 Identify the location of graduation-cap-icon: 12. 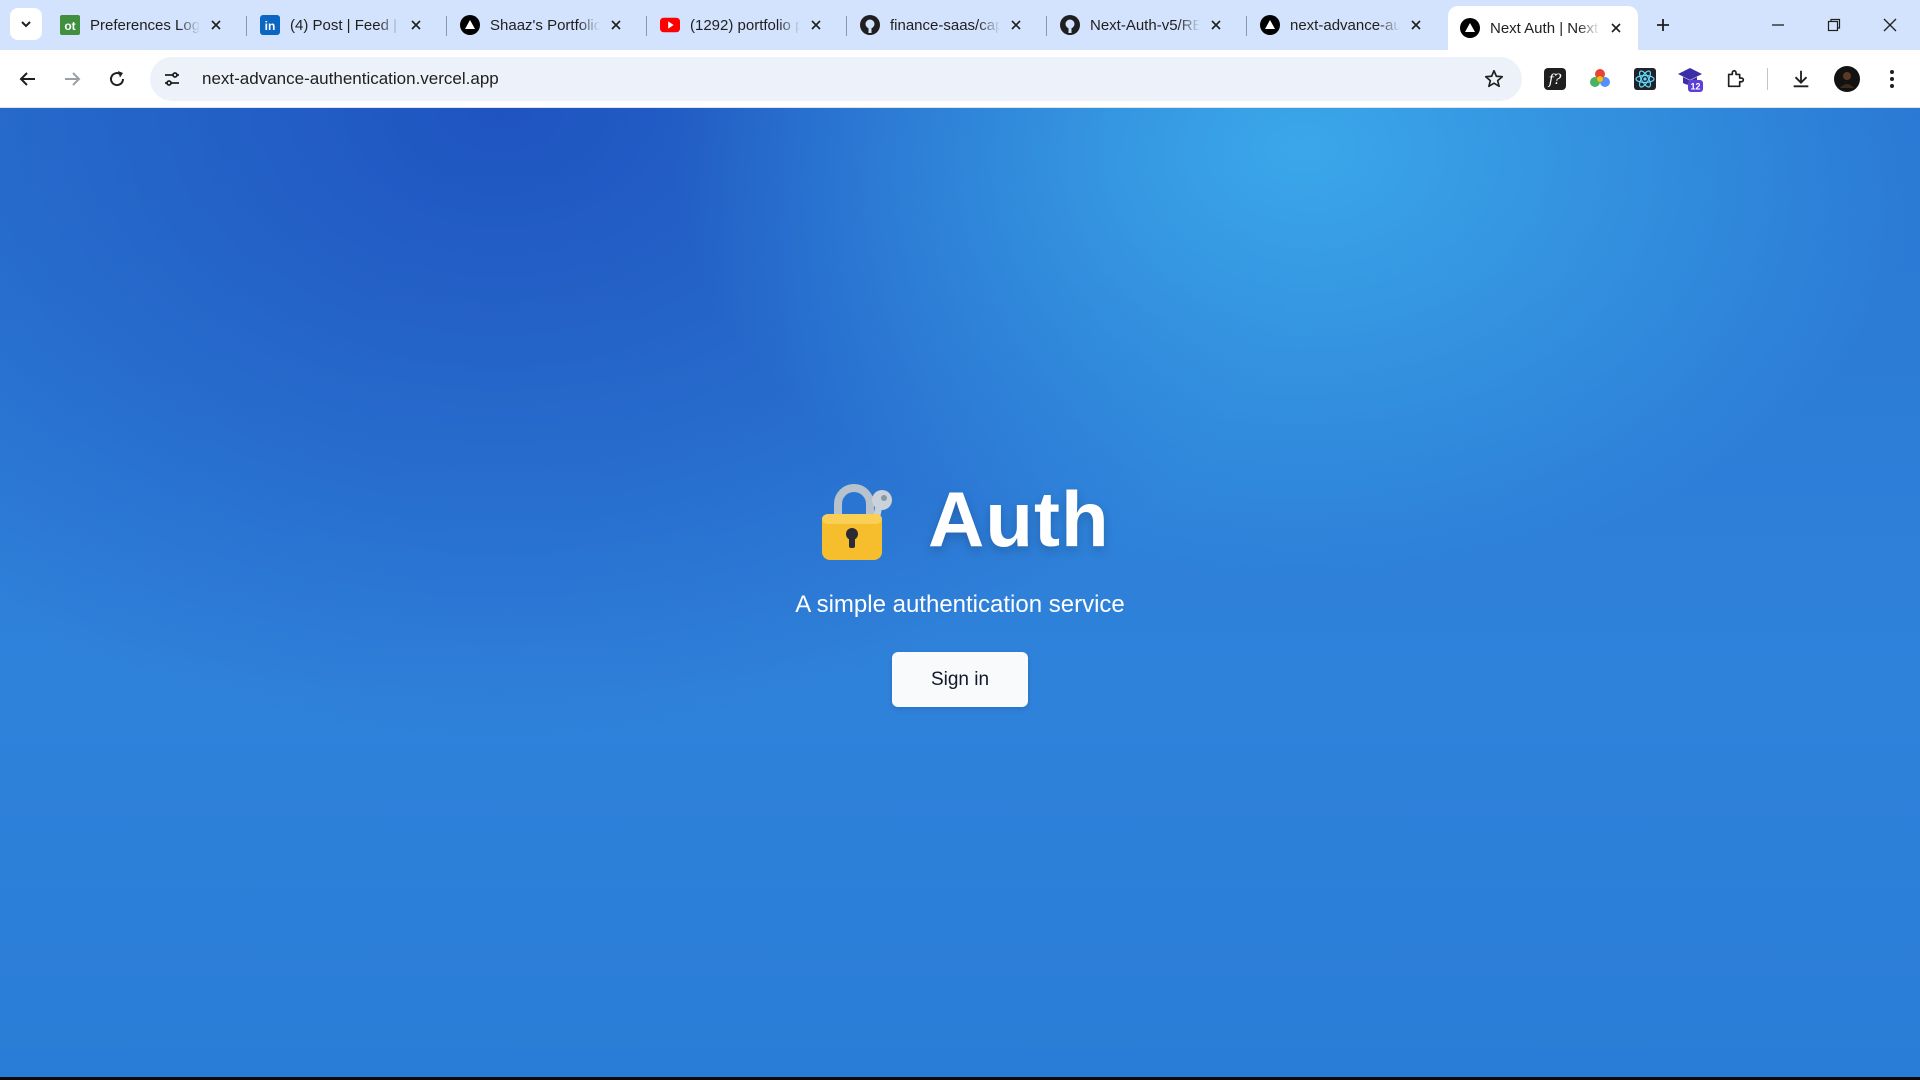
(1690, 80).